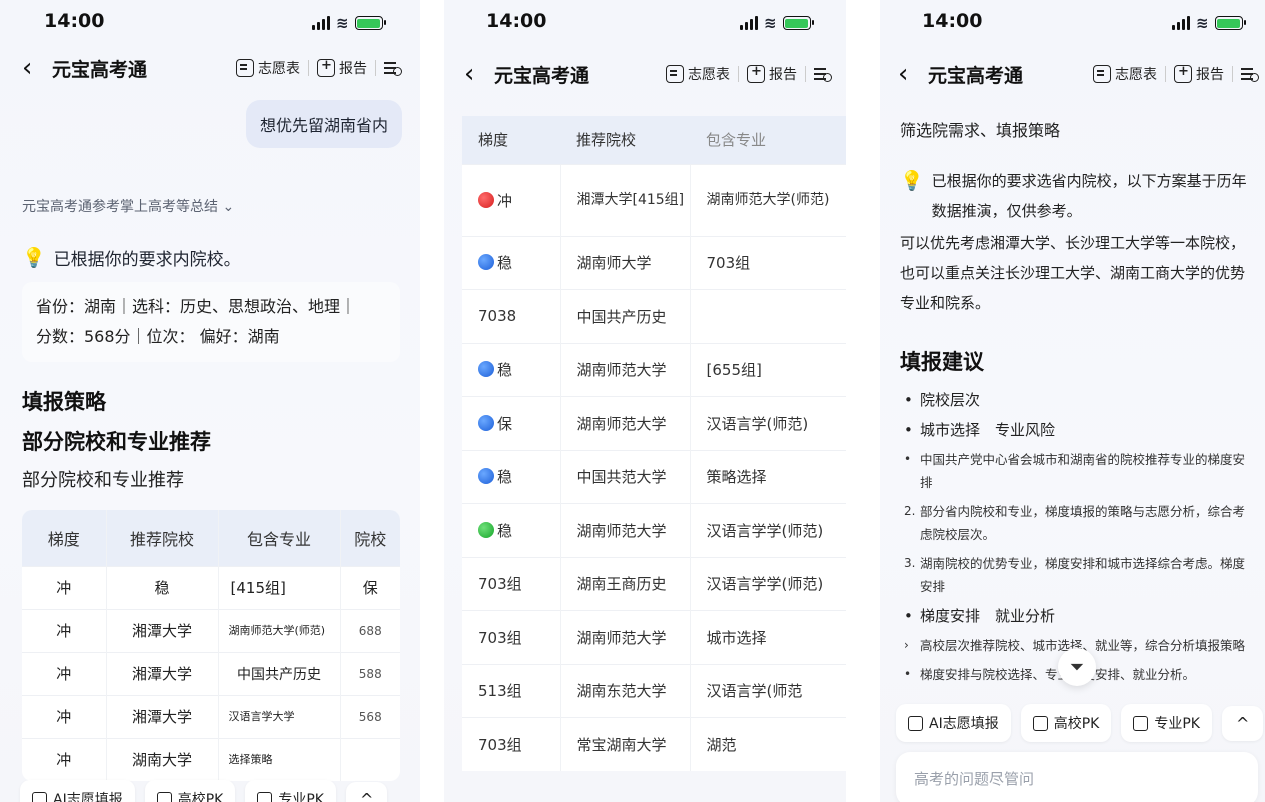 The height and width of the screenshot is (802, 1265). I want to click on heading-strategy: 填报策略, so click(64, 402).